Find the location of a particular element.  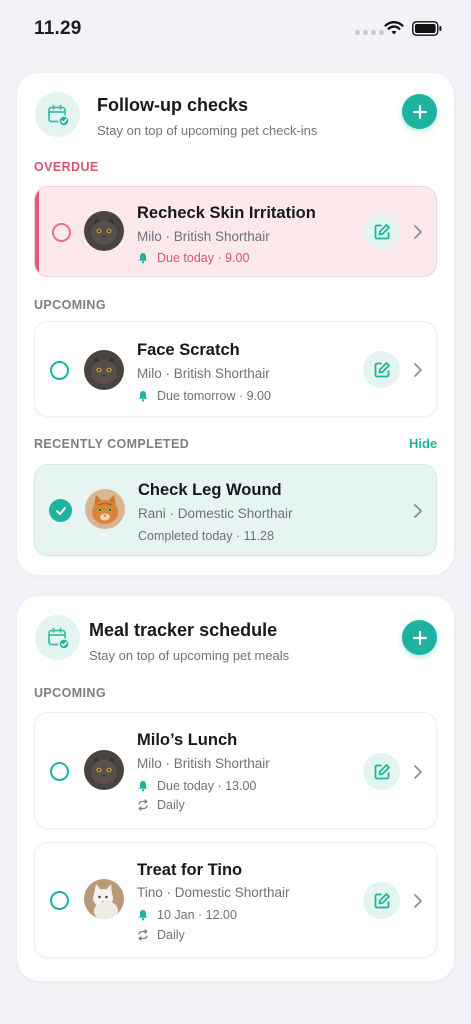

overdue-accent-bar is located at coordinates (37, 231).